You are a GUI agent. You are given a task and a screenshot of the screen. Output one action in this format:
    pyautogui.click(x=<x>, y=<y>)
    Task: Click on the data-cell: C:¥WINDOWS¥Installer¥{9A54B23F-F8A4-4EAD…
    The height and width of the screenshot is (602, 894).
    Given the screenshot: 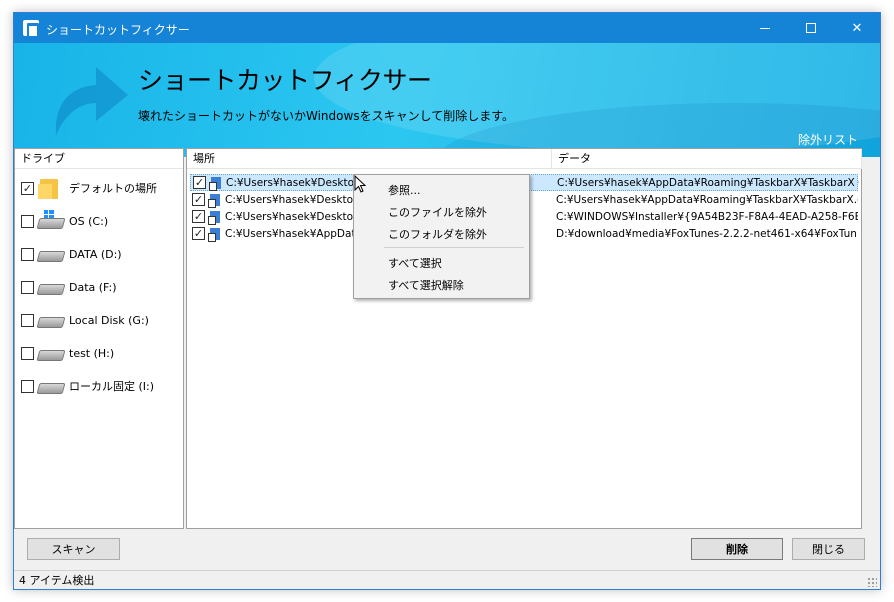 What is the action you would take?
    pyautogui.click(x=707, y=216)
    